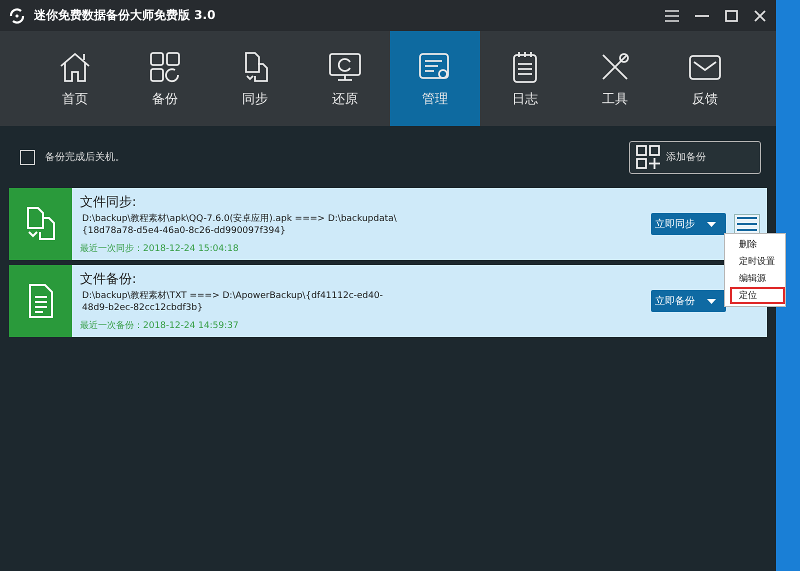 The width and height of the screenshot is (800, 571). What do you see at coordinates (672, 16) in the screenshot?
I see `menu-icon` at bounding box center [672, 16].